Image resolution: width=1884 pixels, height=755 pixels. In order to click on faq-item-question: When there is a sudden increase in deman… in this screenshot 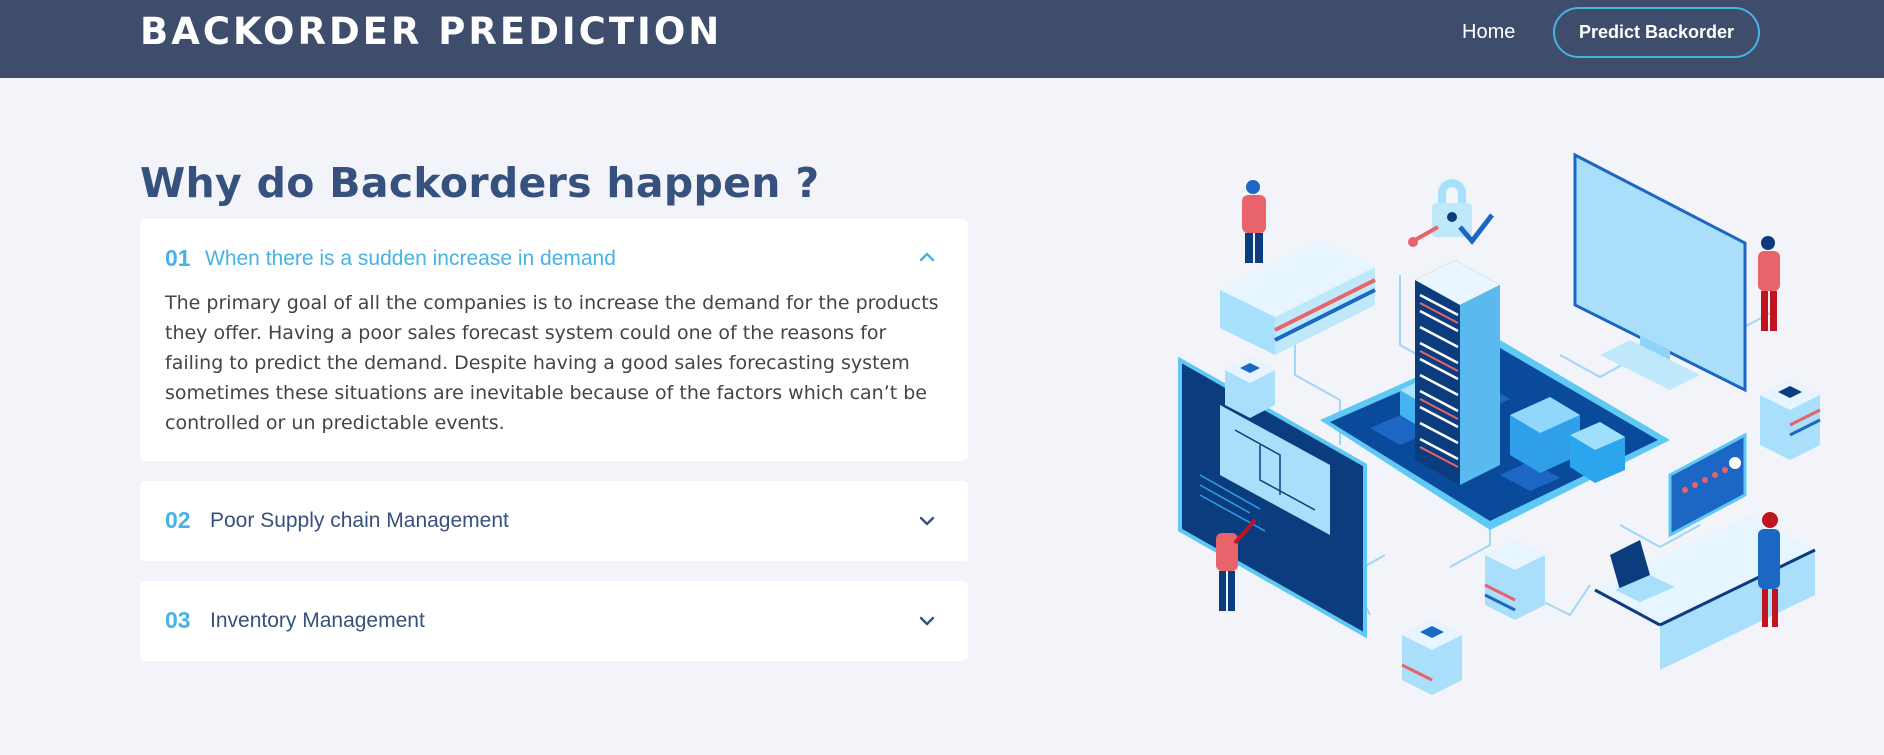, I will do `click(410, 259)`.